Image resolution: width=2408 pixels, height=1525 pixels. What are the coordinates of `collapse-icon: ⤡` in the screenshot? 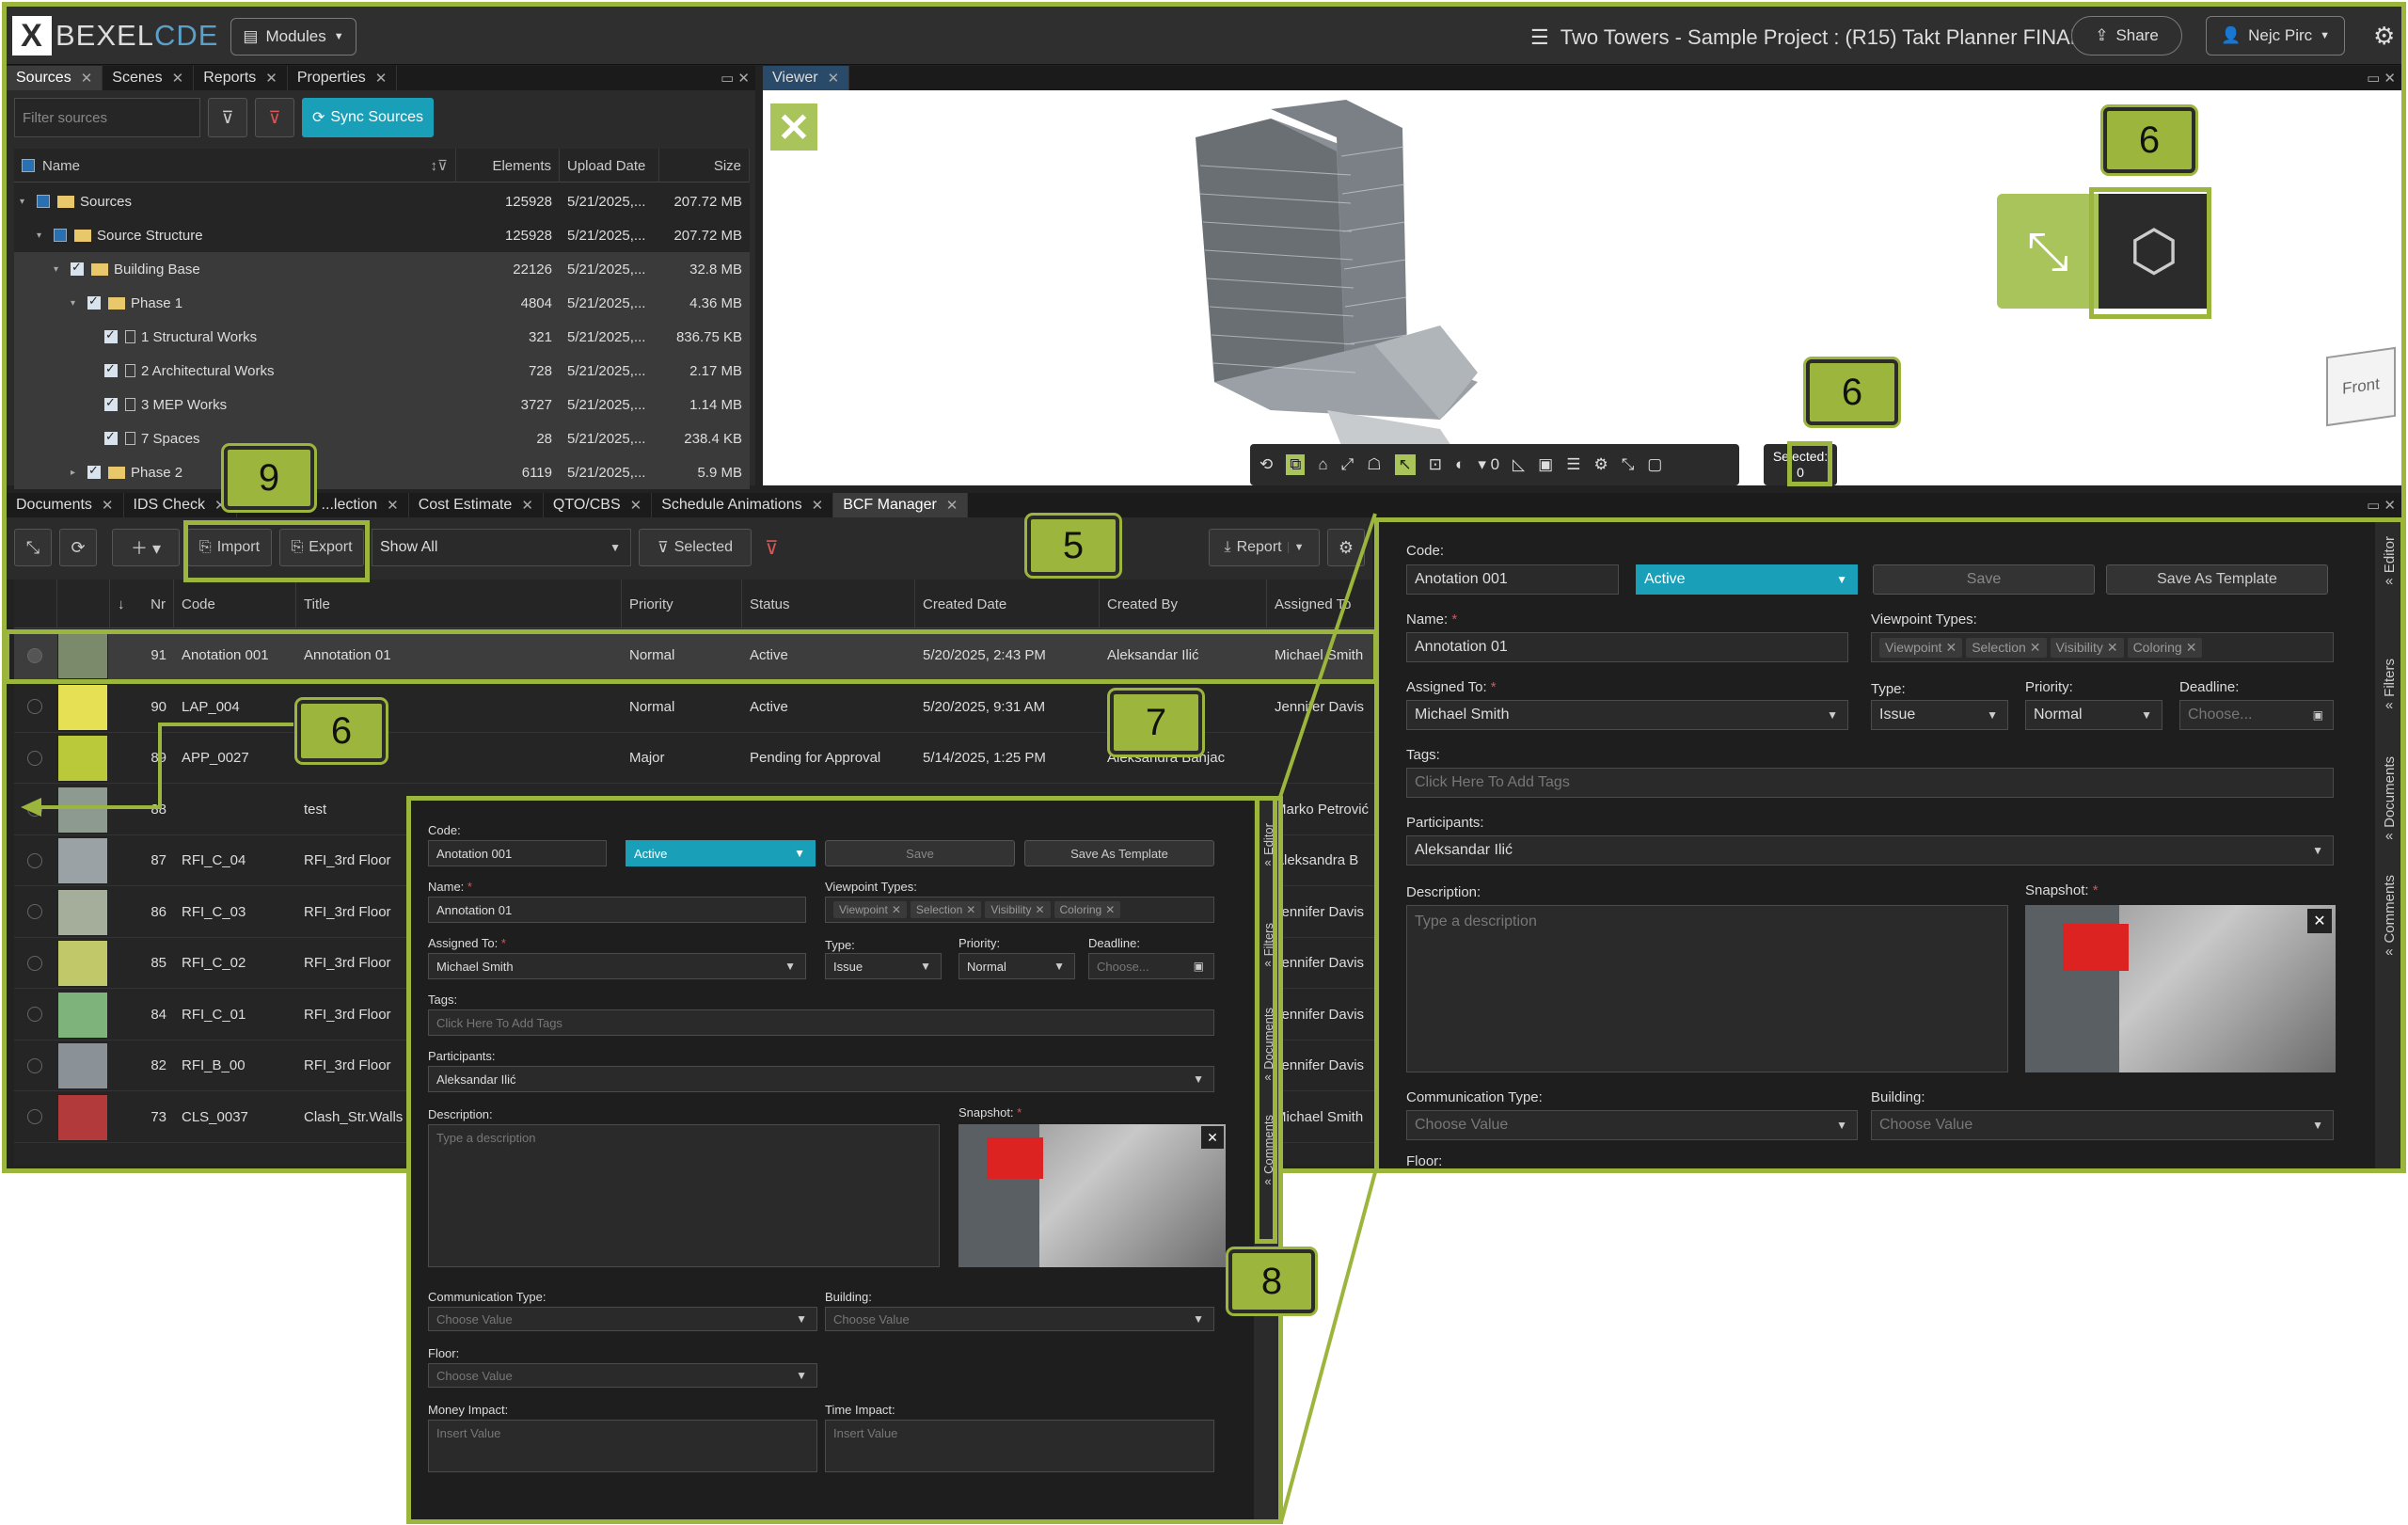 It's located at (1629, 464).